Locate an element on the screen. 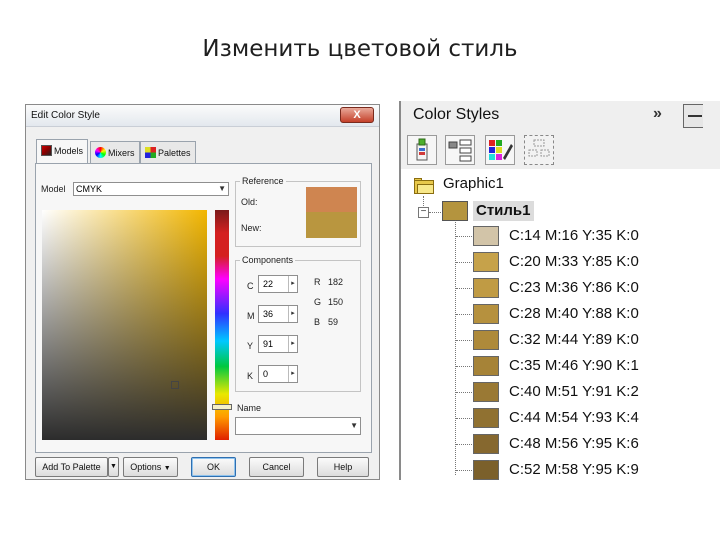  dialog-titlebar: Edit Color Style X is located at coordinates (202, 116).